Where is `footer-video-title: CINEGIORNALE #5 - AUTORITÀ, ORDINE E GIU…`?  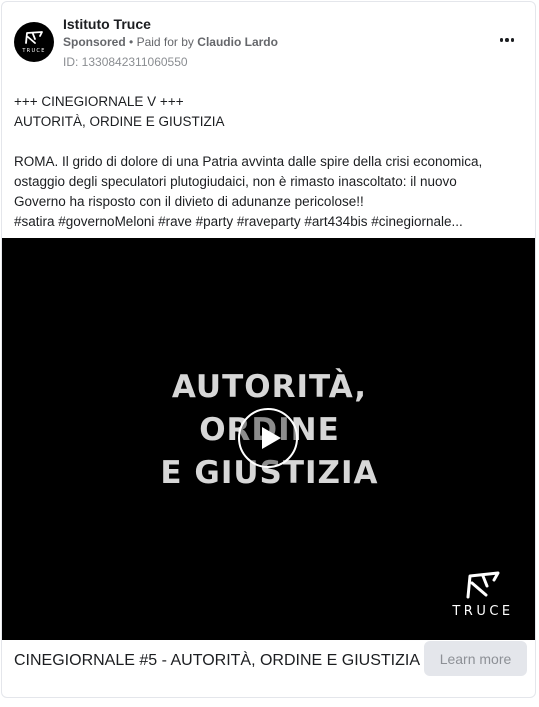
footer-video-title: CINEGIORNALE #5 - AUTORITÀ, ORDINE E GIU… is located at coordinates (217, 661).